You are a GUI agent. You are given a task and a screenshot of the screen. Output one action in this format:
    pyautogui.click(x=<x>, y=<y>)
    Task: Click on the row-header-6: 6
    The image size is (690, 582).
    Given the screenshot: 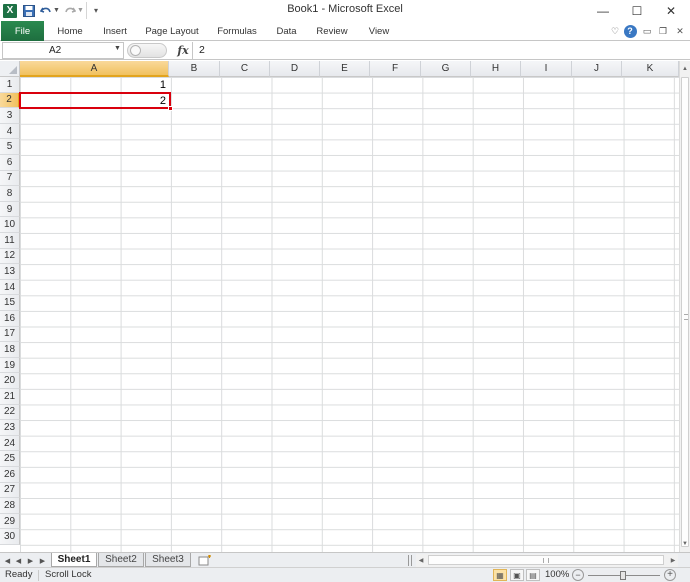 What is the action you would take?
    pyautogui.click(x=10, y=163)
    